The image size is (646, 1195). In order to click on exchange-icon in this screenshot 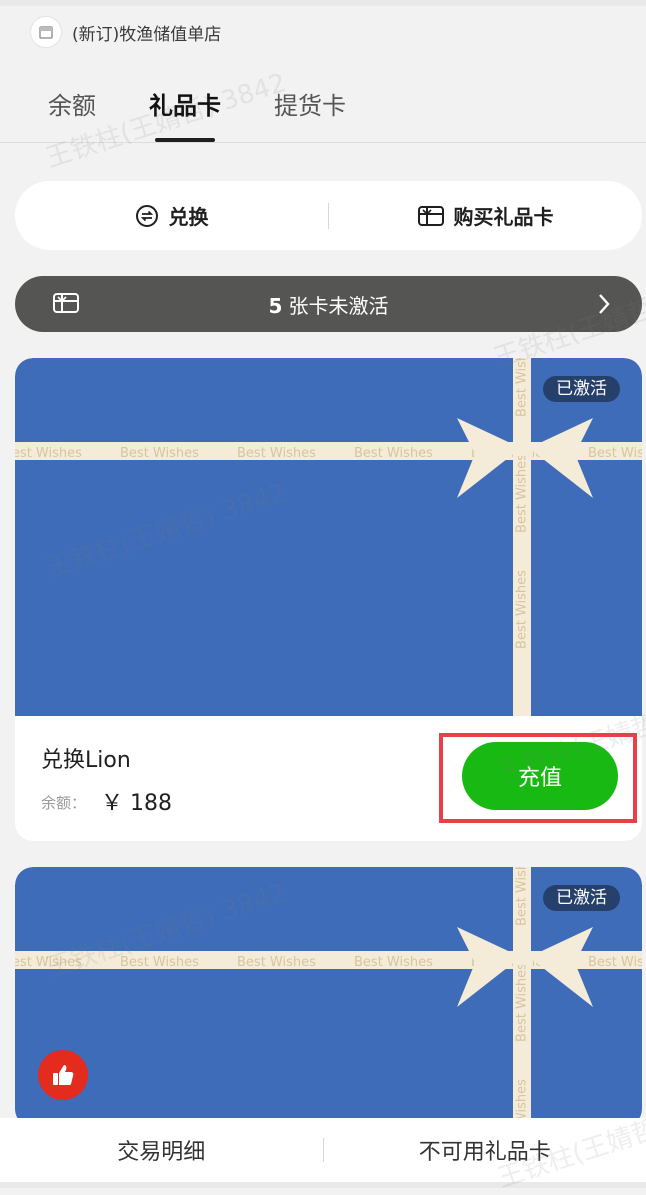, I will do `click(147, 216)`.